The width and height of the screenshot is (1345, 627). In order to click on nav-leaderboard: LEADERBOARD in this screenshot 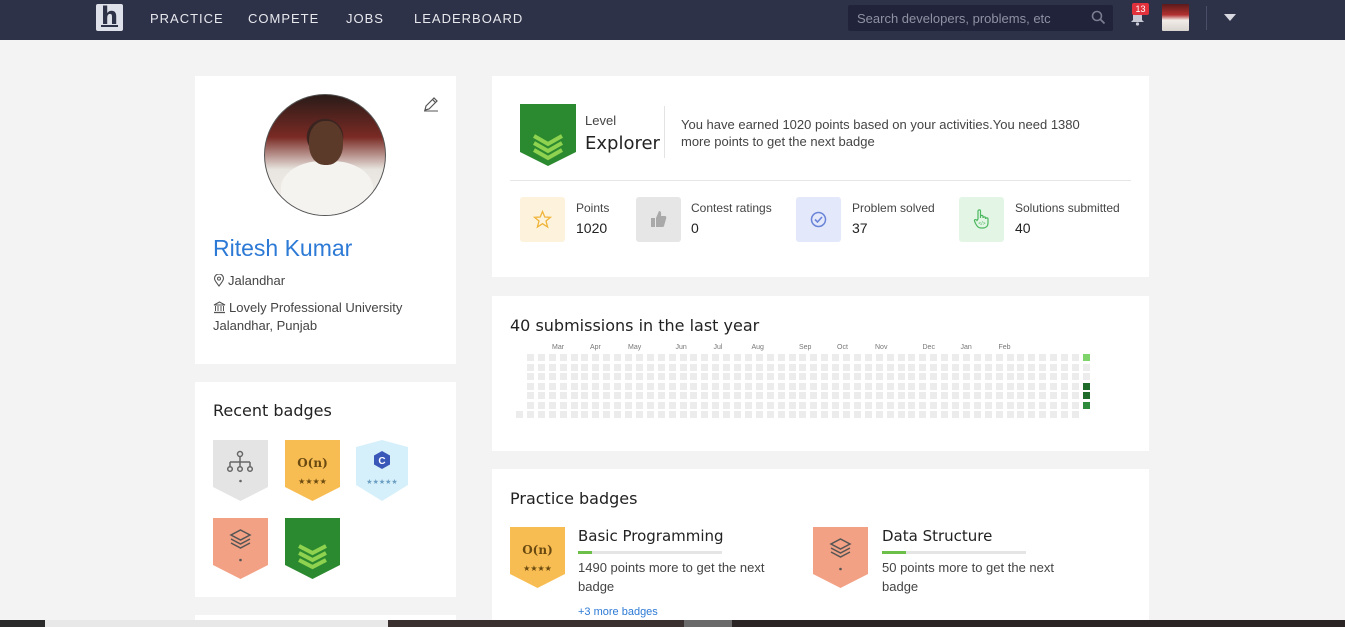, I will do `click(468, 18)`.